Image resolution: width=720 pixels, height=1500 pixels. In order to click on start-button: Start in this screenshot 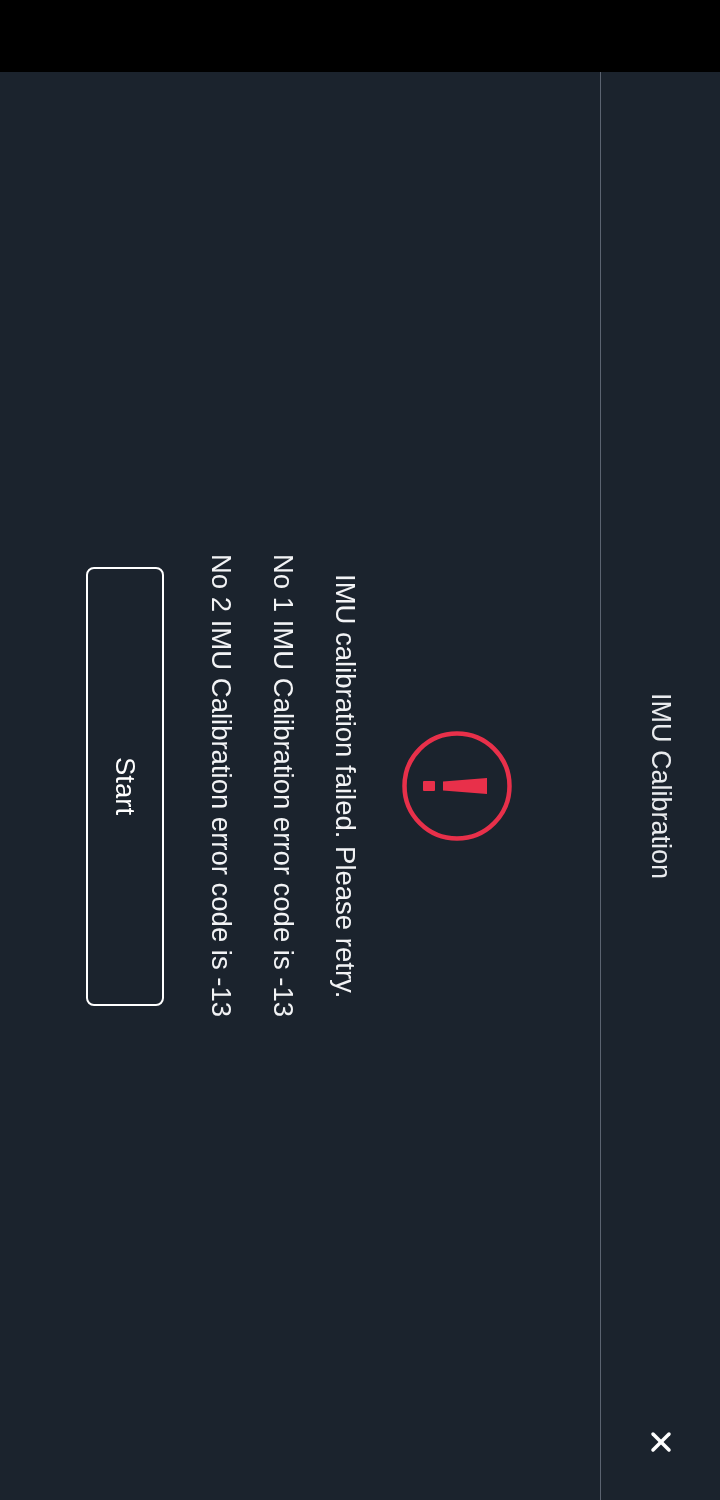, I will do `click(125, 786)`.